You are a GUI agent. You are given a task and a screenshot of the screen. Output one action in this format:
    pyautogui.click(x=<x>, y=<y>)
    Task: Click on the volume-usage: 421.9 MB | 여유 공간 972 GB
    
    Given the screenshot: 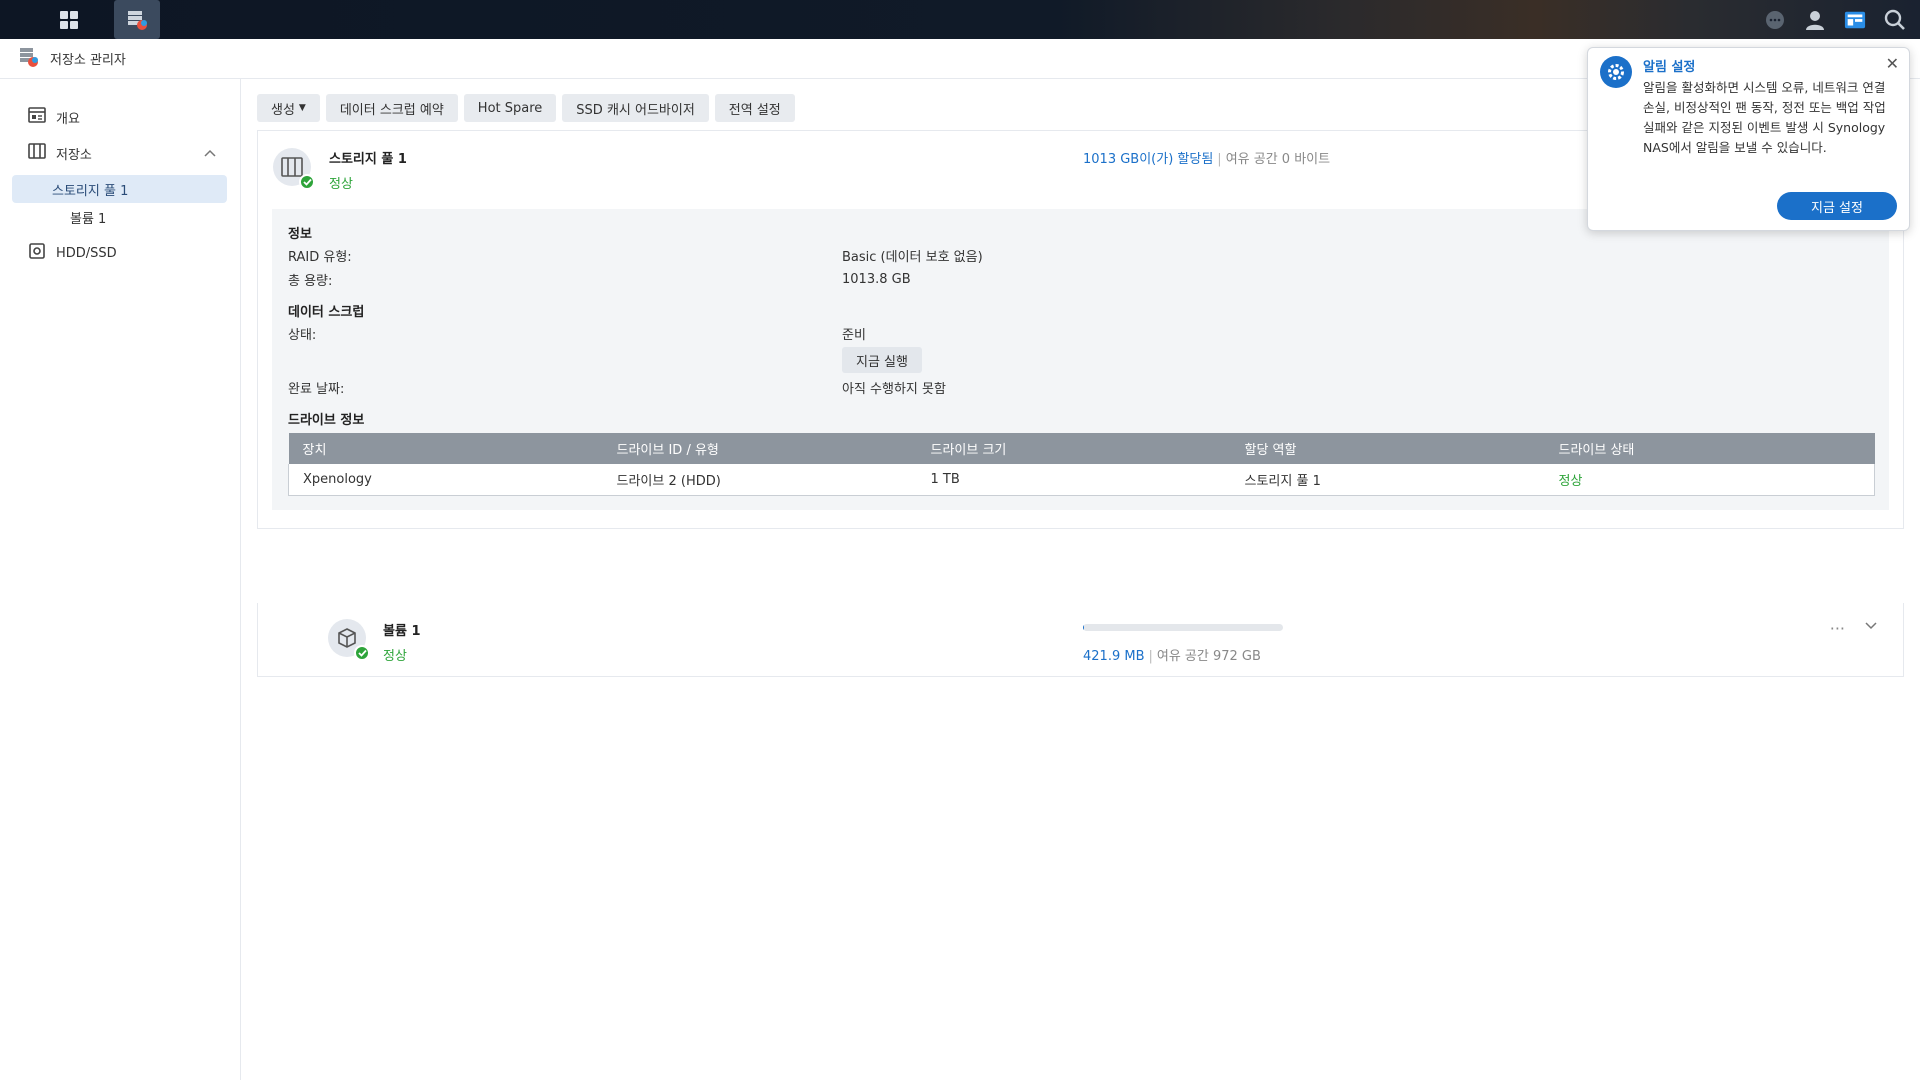 What is the action you would take?
    pyautogui.click(x=1172, y=654)
    